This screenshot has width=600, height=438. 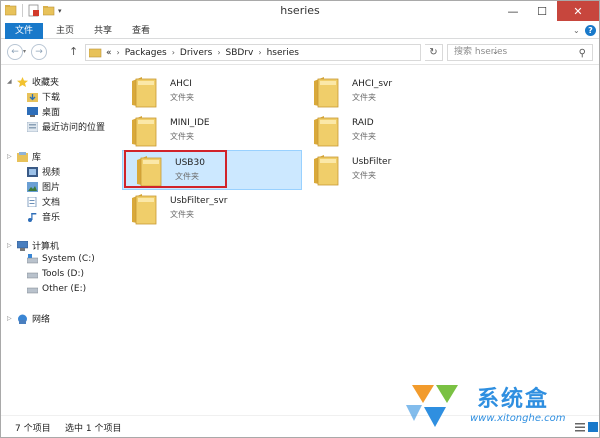 What do you see at coordinates (32, 97) in the screenshot?
I see `download-icon` at bounding box center [32, 97].